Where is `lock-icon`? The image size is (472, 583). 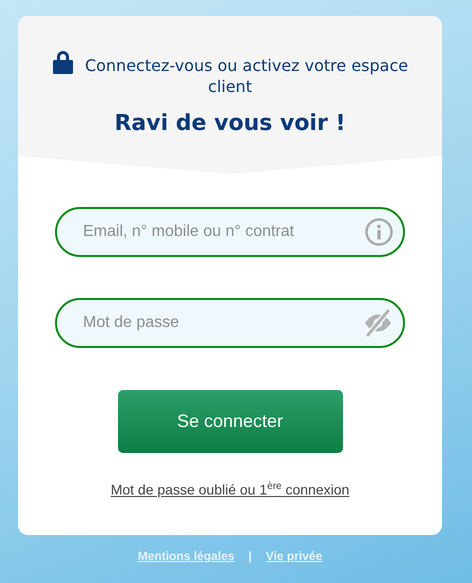 lock-icon is located at coordinates (63, 62).